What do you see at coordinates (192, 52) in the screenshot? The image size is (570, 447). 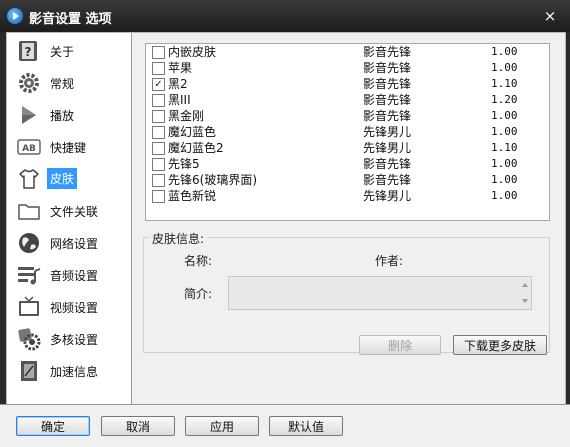 I see `skin-name: 内嵌皮肤` at bounding box center [192, 52].